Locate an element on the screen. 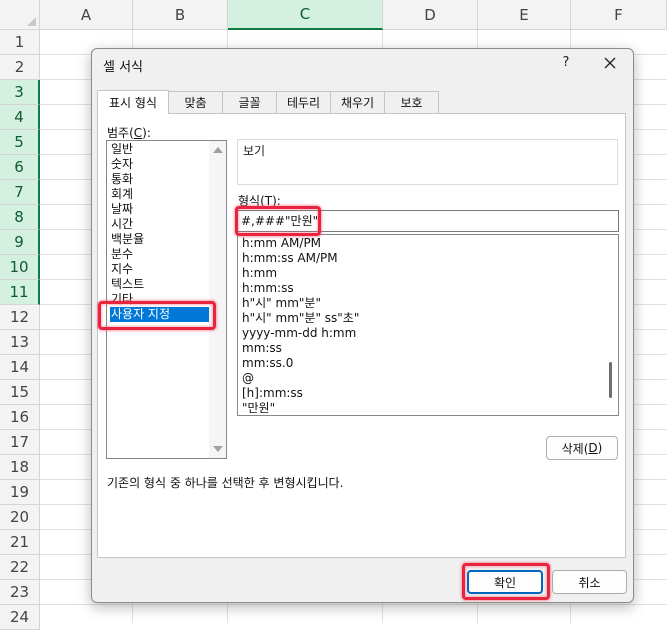 The image size is (667, 630). format-list-item: h:mm is located at coordinates (259, 273).